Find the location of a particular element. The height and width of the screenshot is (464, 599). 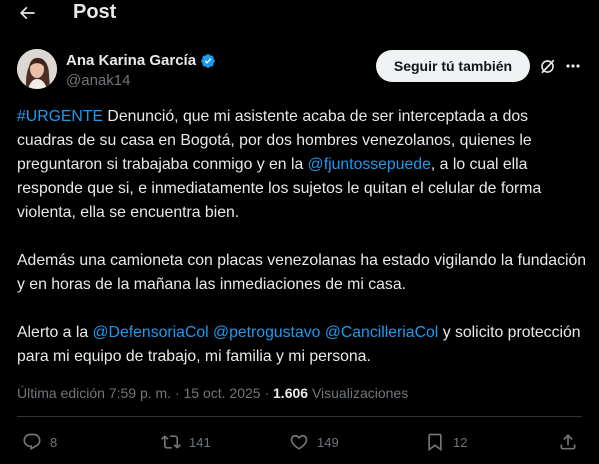

share-button is located at coordinates (568, 442).